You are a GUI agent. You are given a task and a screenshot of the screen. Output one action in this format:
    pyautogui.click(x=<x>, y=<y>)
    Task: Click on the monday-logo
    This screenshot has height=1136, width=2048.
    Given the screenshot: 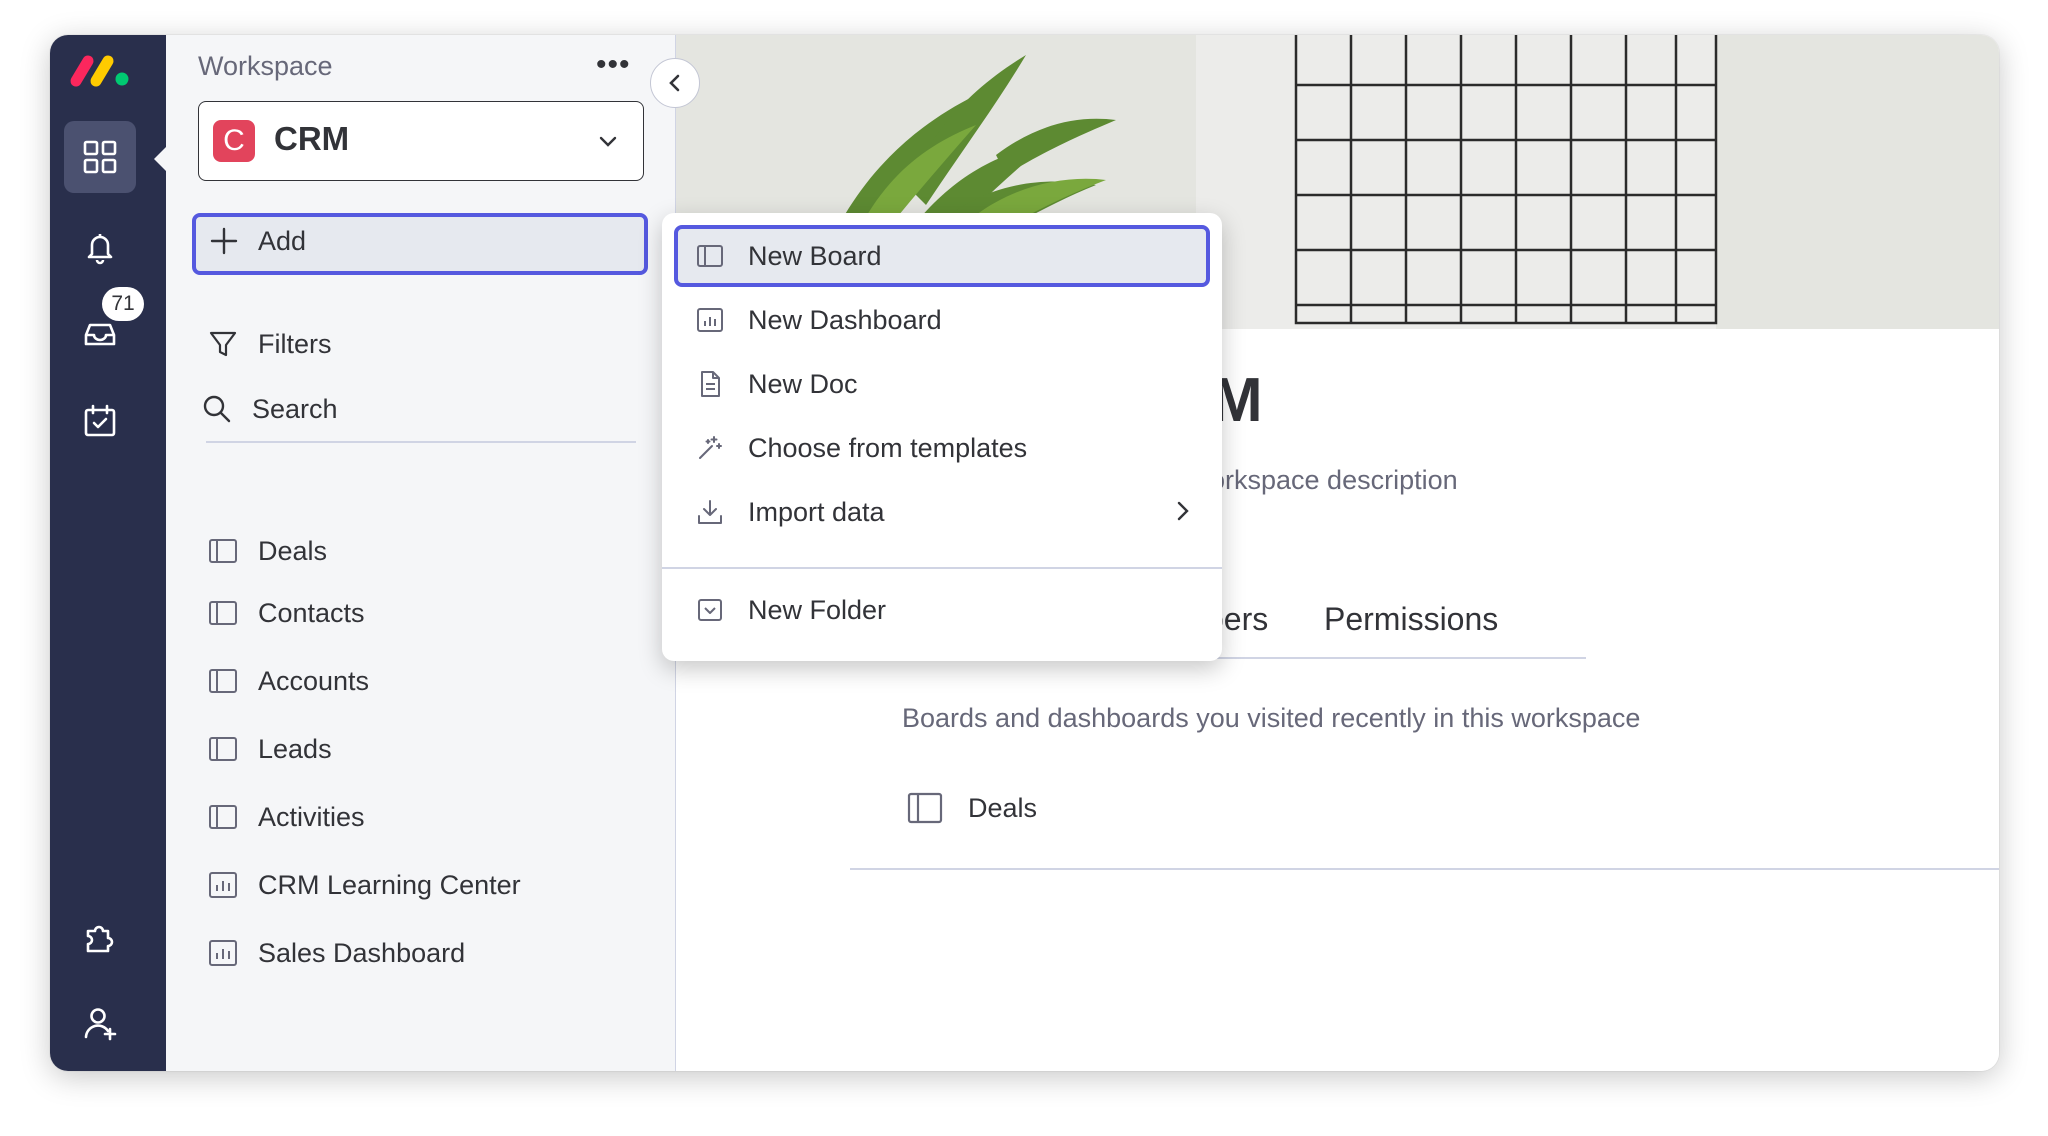 What is the action you would take?
    pyautogui.click(x=103, y=69)
    